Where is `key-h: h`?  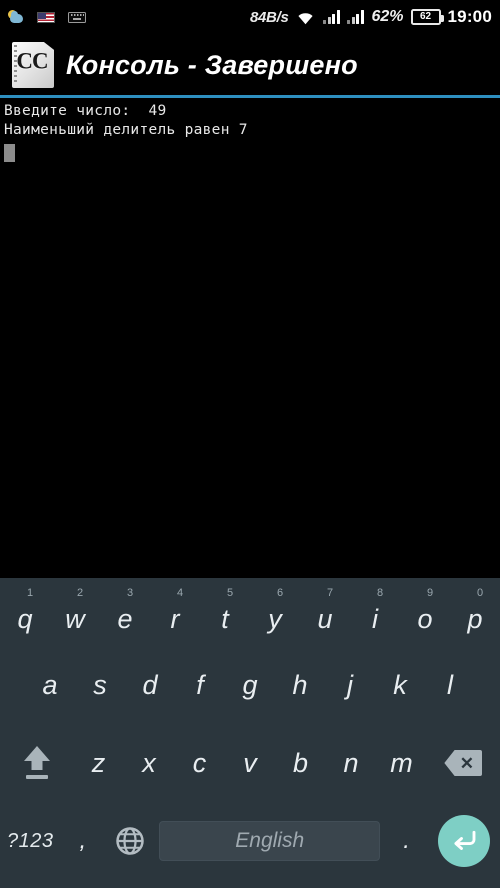
key-h: h is located at coordinates (300, 685).